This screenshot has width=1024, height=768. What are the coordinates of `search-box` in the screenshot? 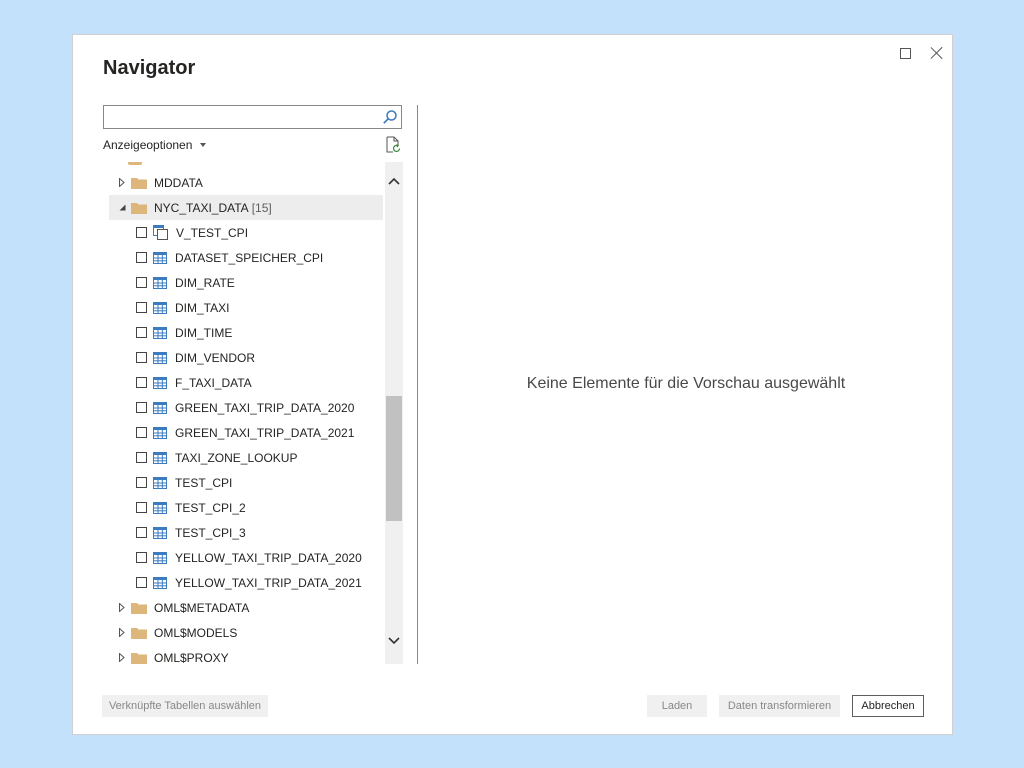 It's located at (252, 117).